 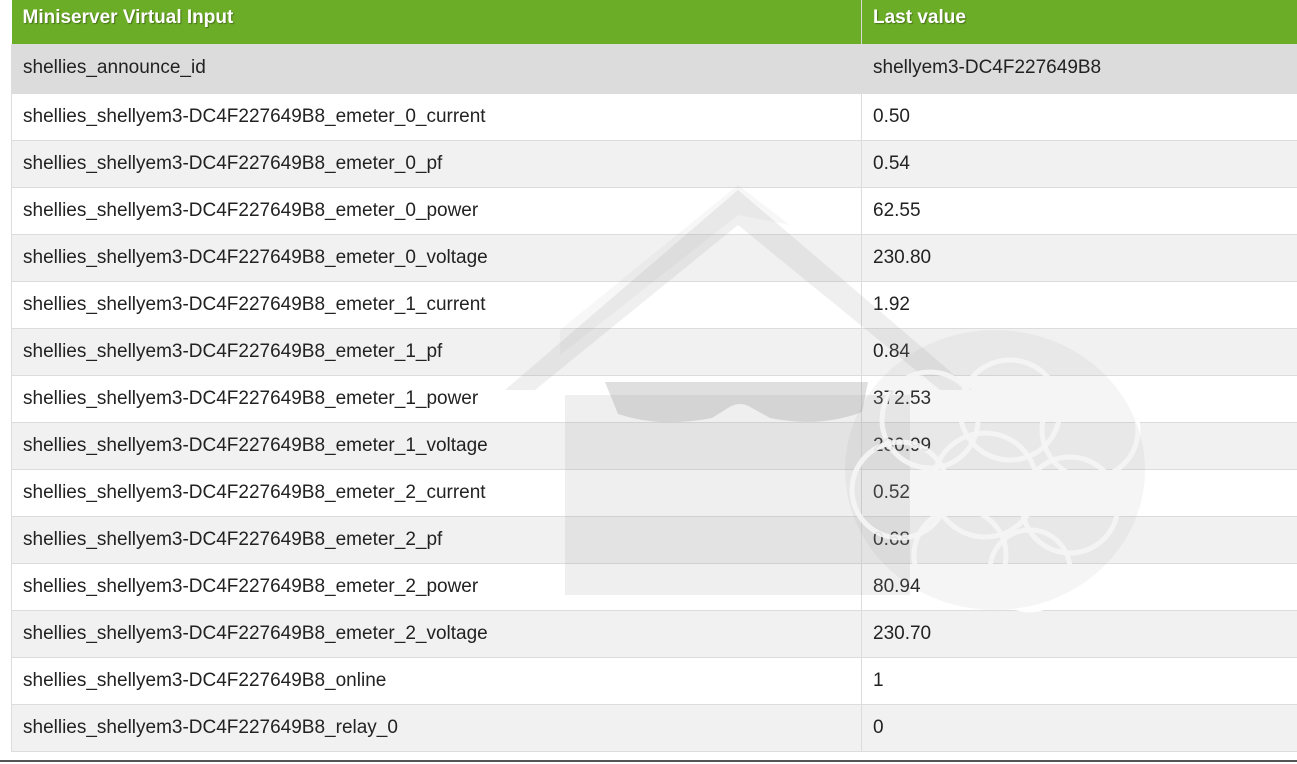 I want to click on table-row: shellies_shellyem3-DC4F227649B8_relay_0 0, so click(x=654, y=728).